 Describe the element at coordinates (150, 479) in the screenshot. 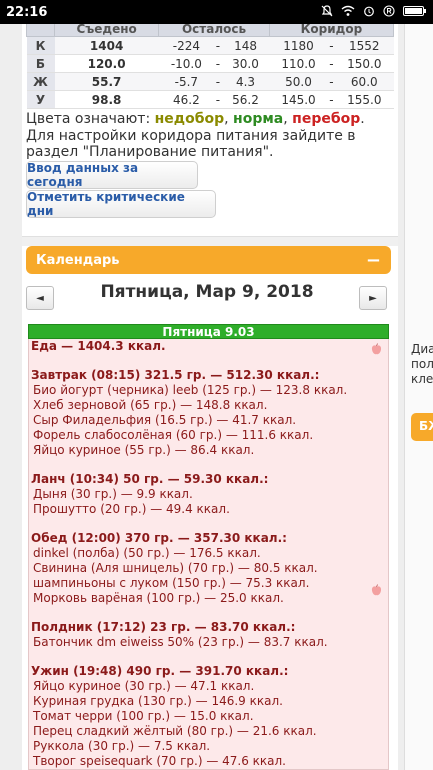

I see `meal-header: Ланч (10:34) 50 гр. — 59.30 ккал.:` at that location.